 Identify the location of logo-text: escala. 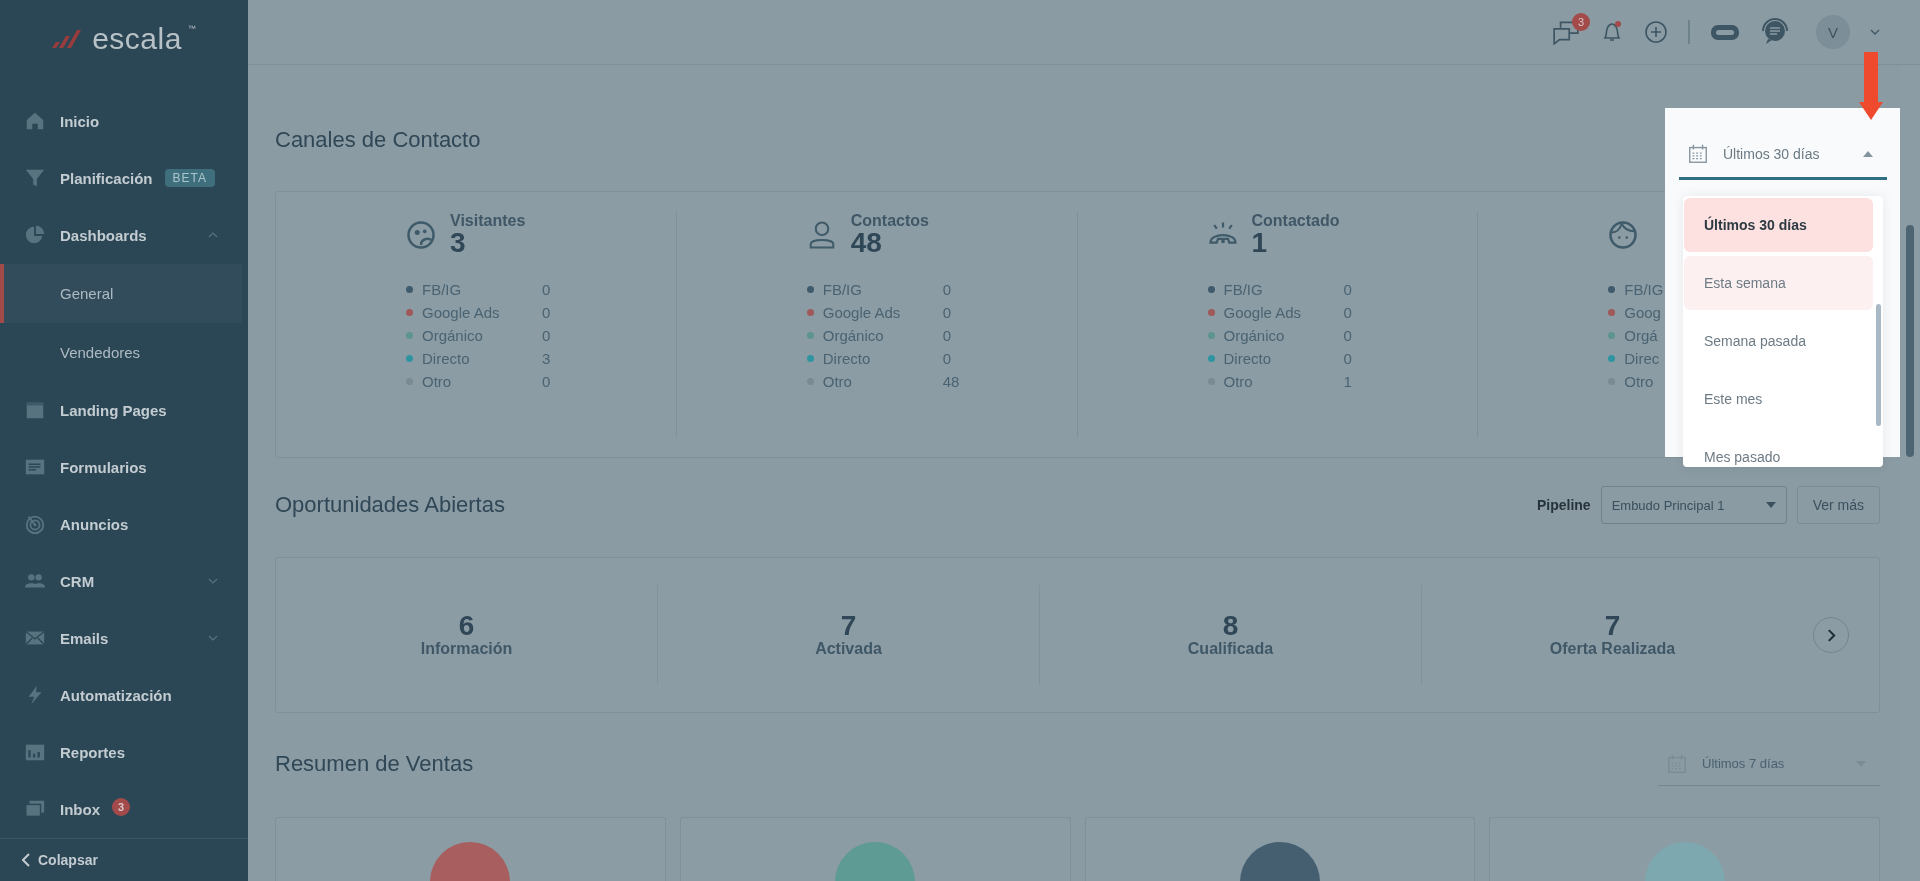
(137, 39).